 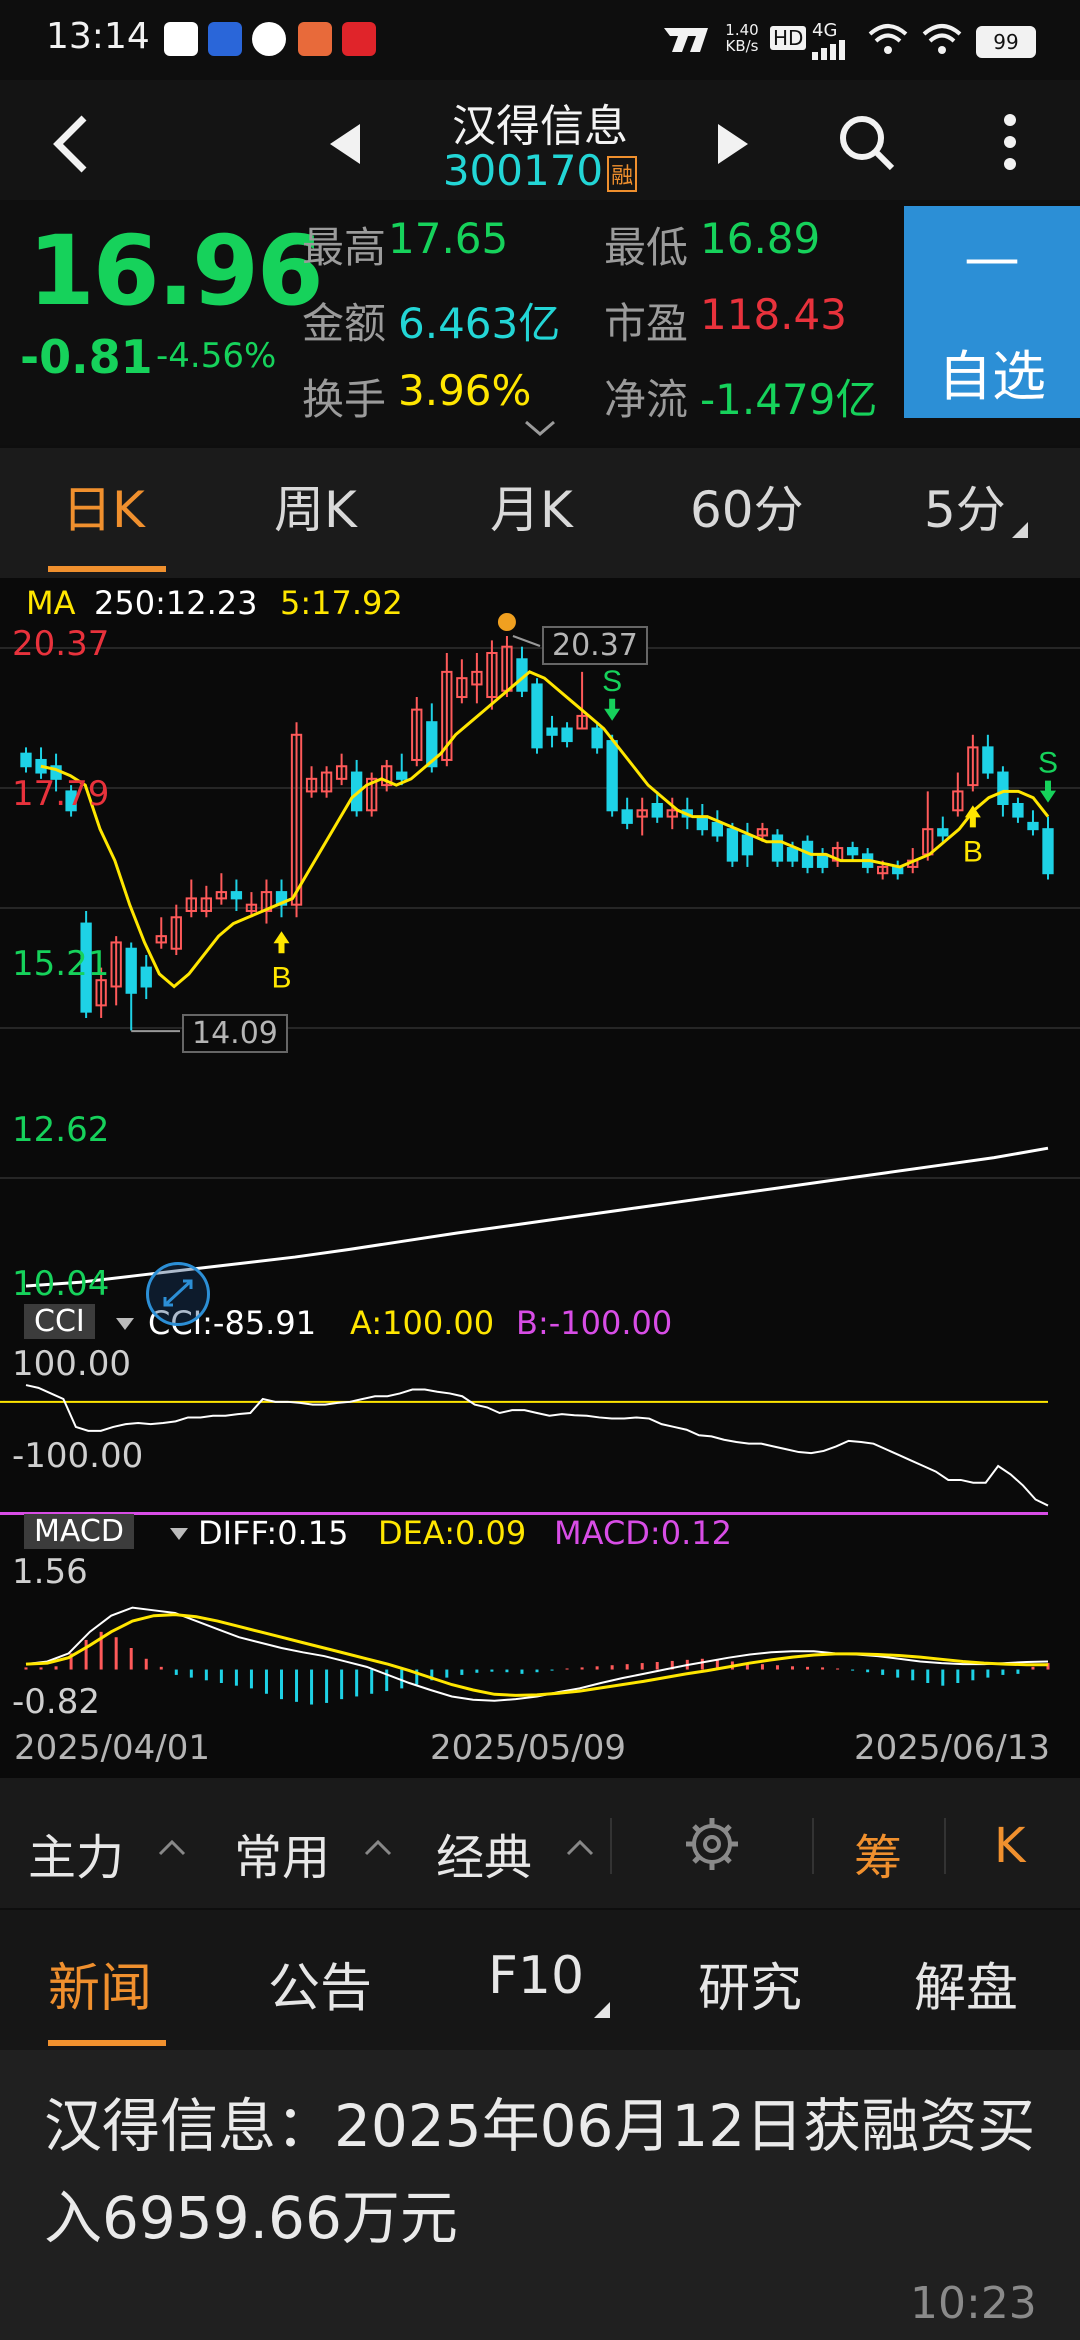 What do you see at coordinates (544, 2172) in the screenshot?
I see `news-headline: 汉得信息：2025年06月12日获融资买入6959.66万元` at bounding box center [544, 2172].